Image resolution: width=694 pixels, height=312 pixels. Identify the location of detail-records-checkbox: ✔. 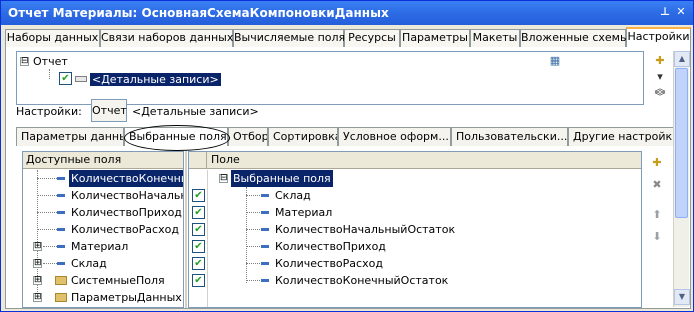
(65, 78).